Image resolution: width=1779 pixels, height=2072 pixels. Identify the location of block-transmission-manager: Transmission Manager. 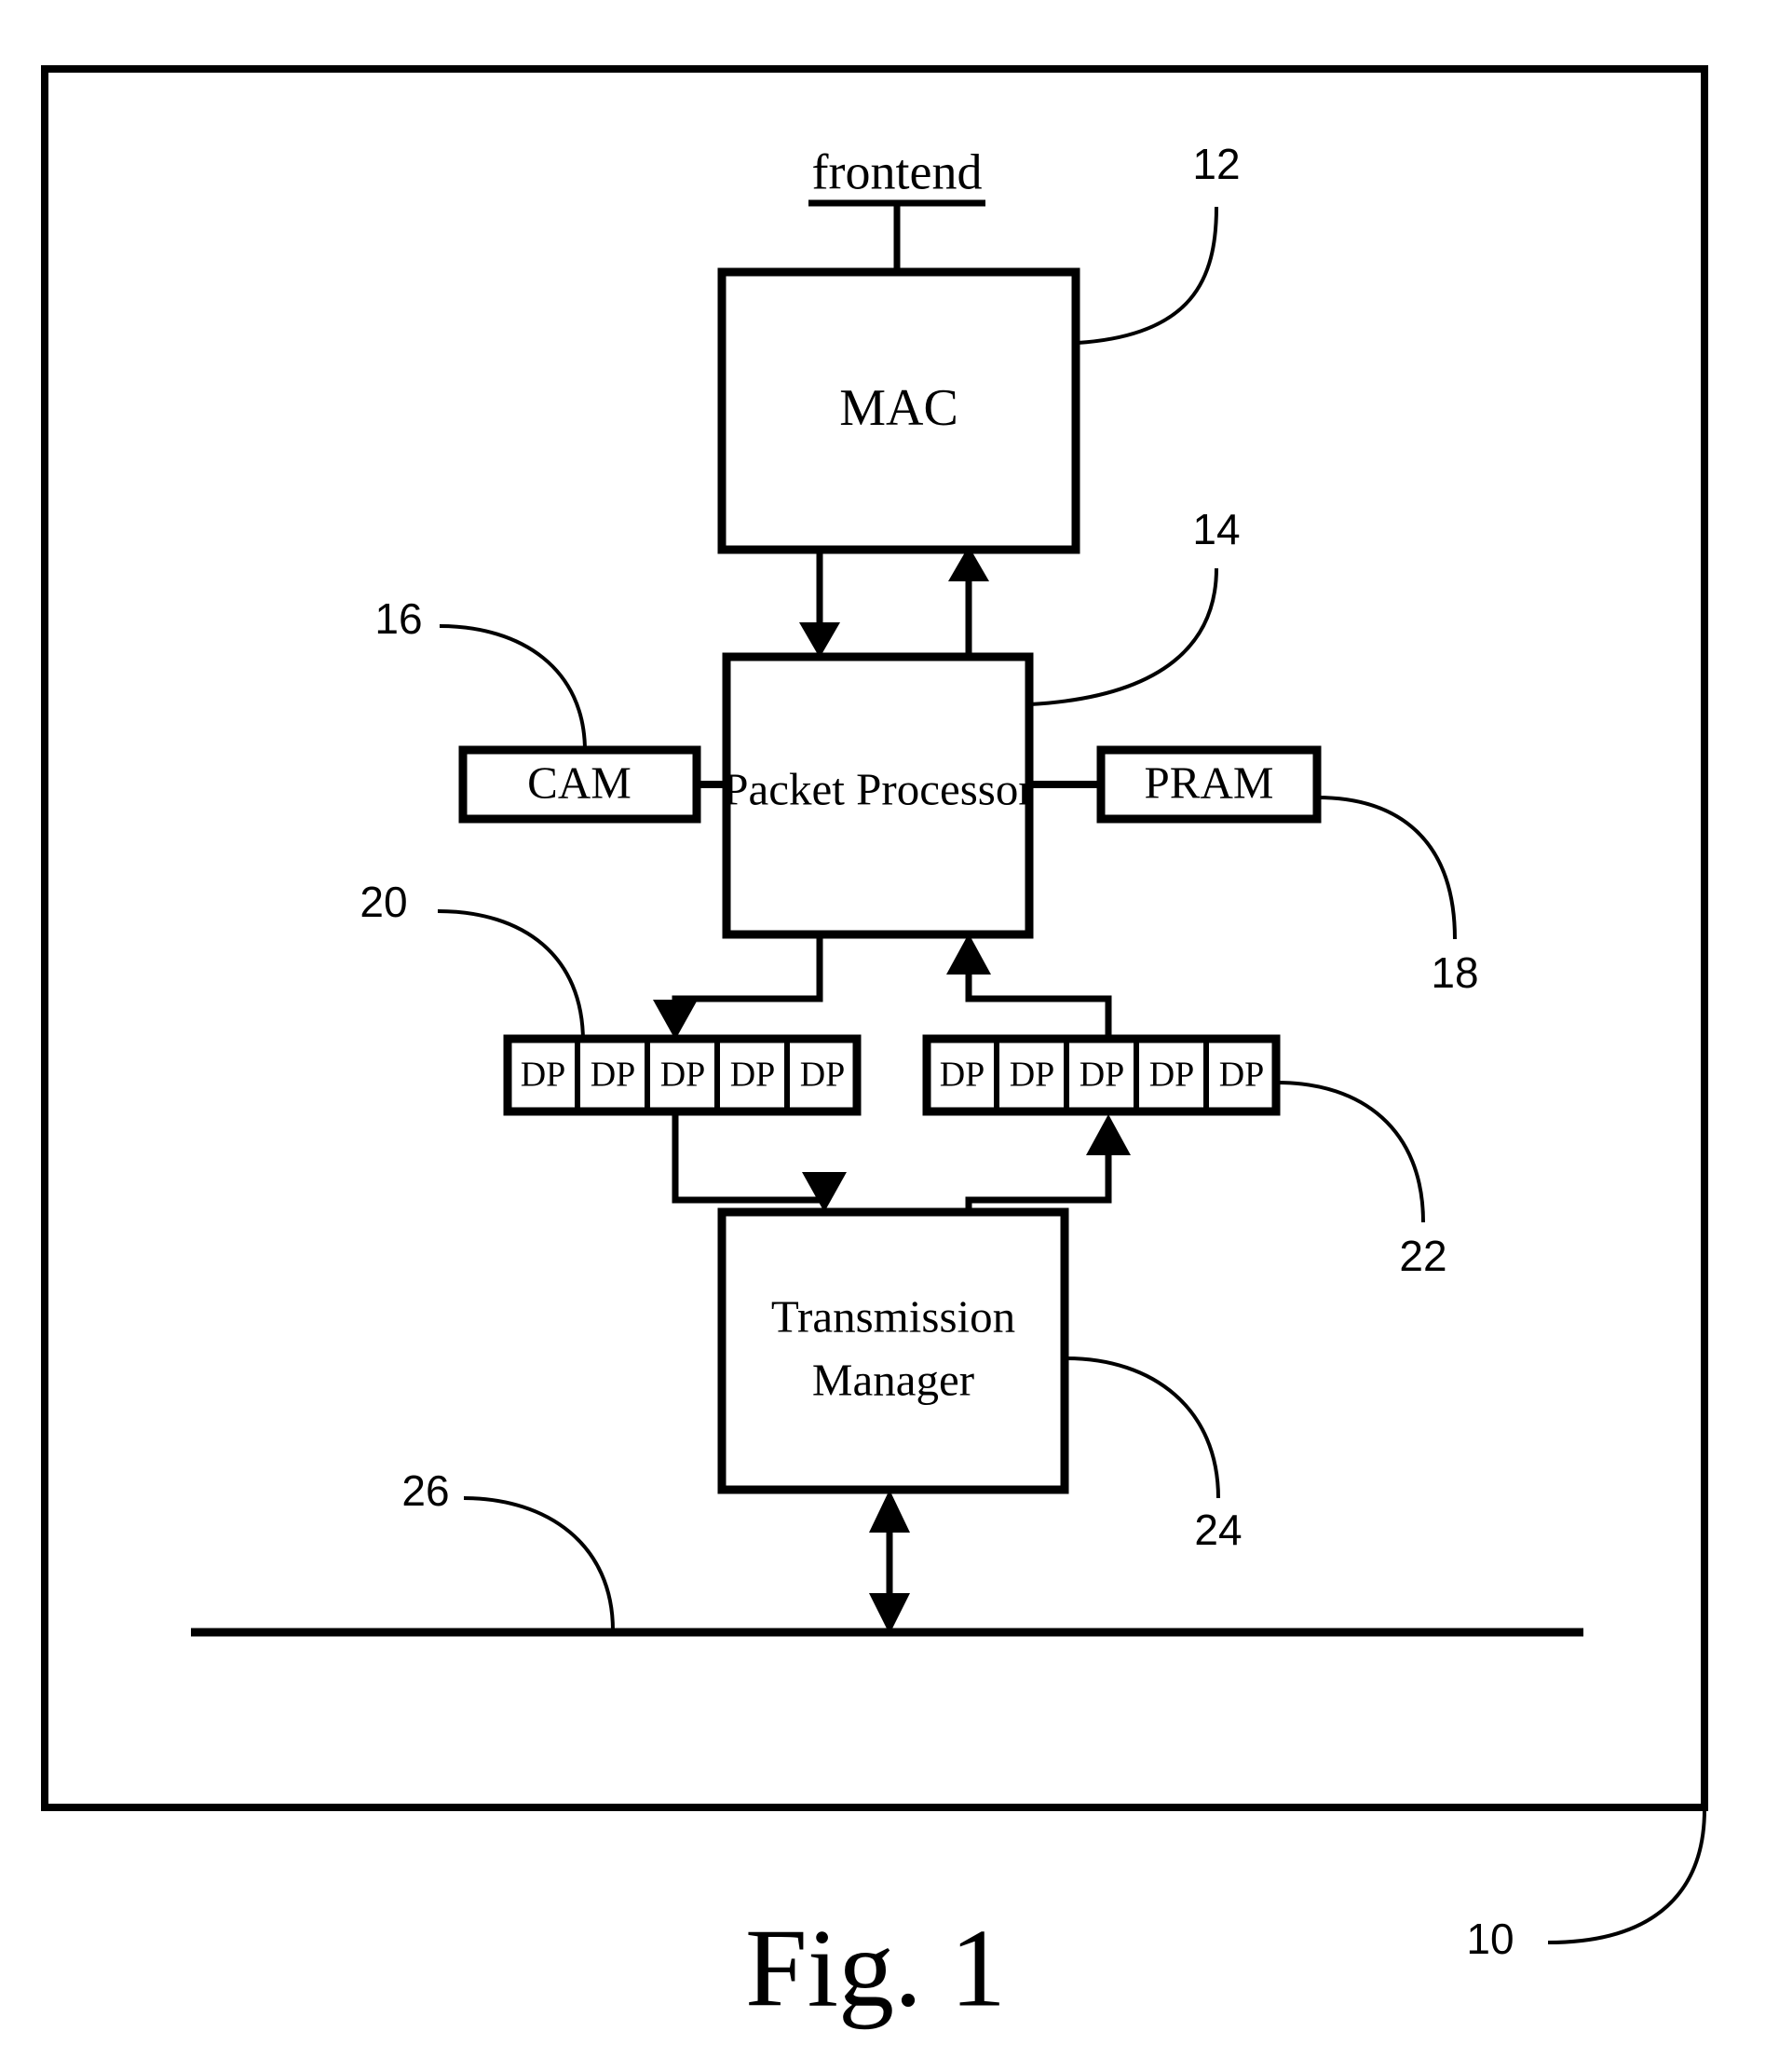
(893, 1350).